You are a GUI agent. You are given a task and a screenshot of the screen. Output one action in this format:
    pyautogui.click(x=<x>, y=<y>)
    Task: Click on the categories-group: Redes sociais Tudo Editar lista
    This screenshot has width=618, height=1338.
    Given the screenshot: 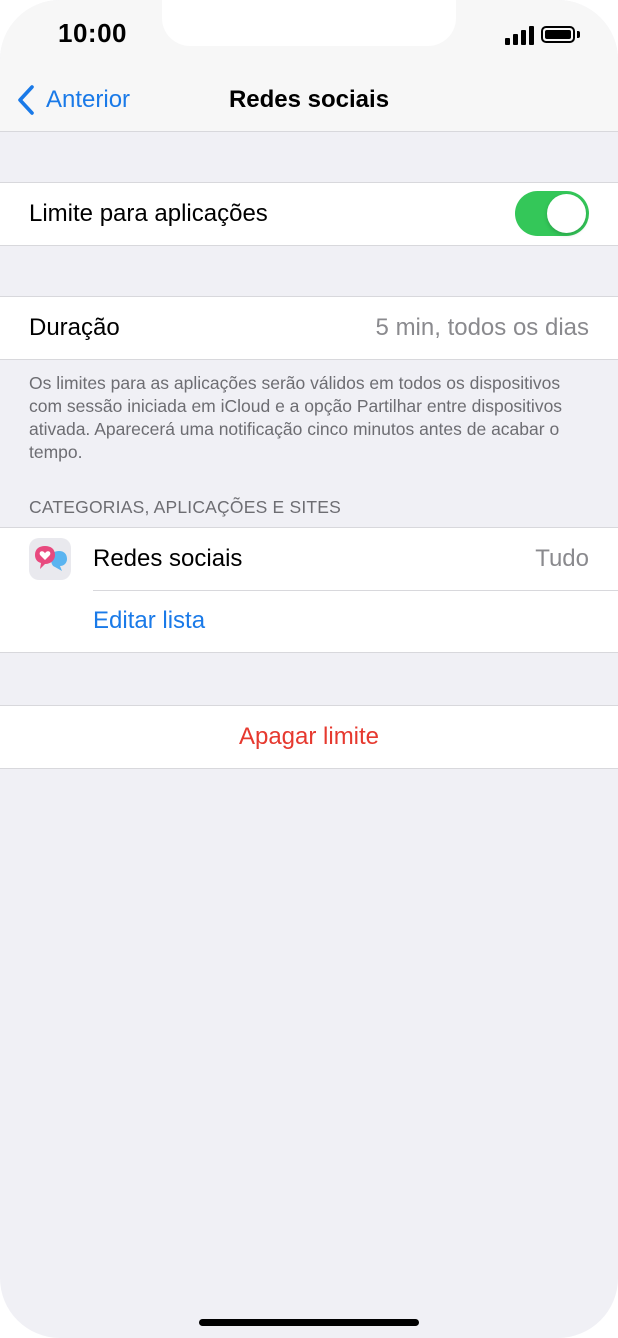 What is the action you would take?
    pyautogui.click(x=309, y=590)
    